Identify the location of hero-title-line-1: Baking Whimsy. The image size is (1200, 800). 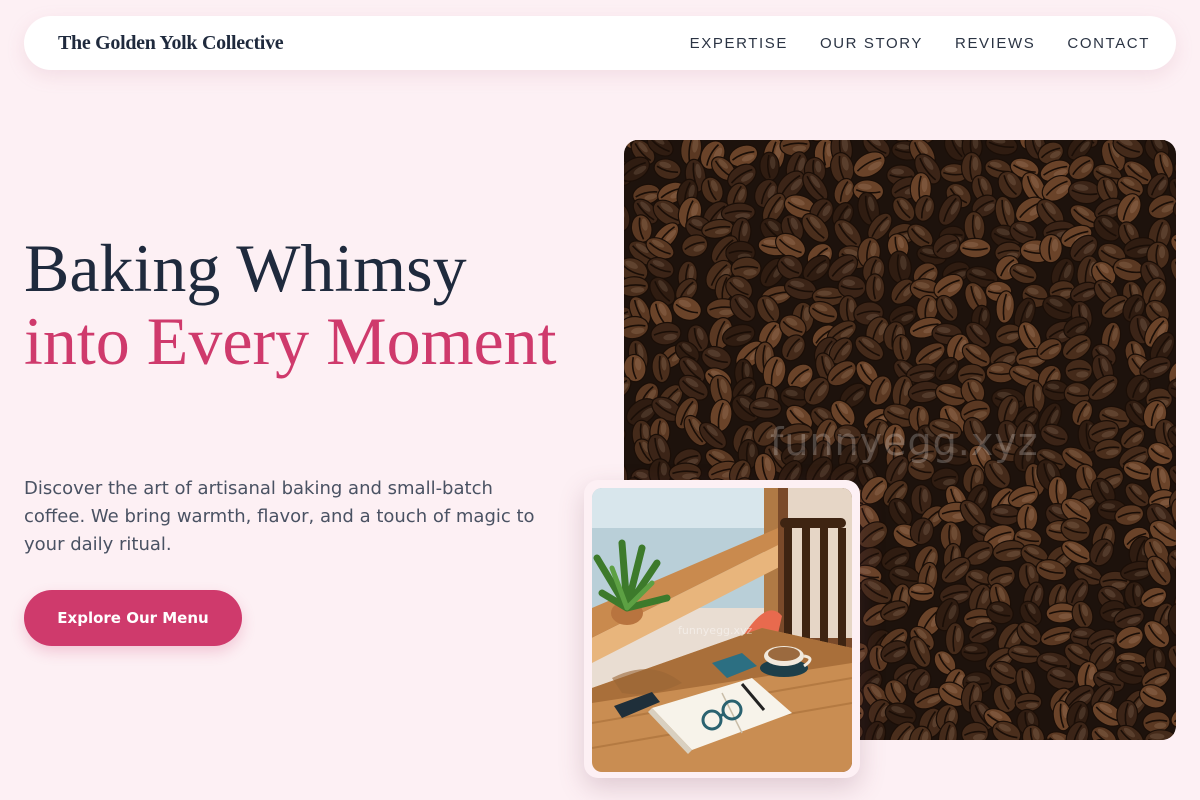
(245, 268).